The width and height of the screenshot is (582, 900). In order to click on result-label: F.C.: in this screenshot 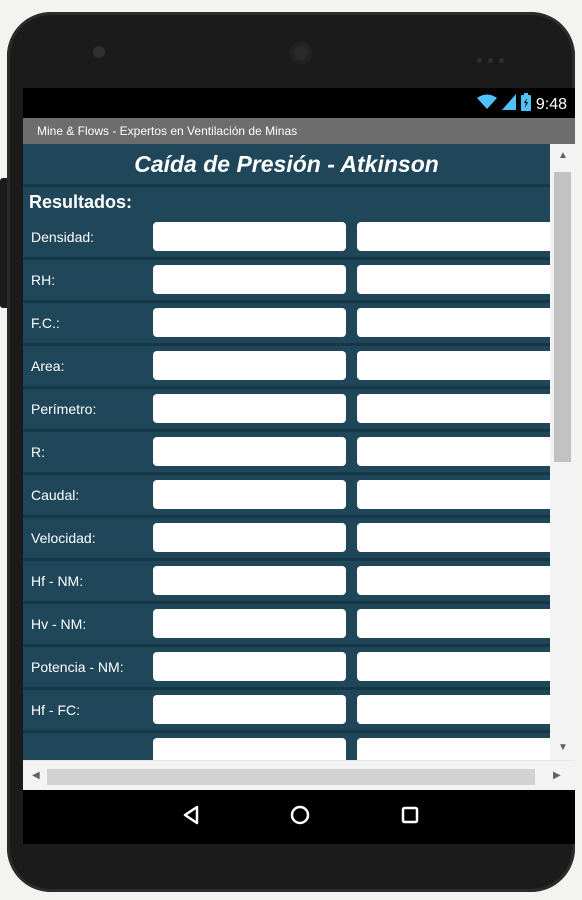, I will do `click(45, 323)`.